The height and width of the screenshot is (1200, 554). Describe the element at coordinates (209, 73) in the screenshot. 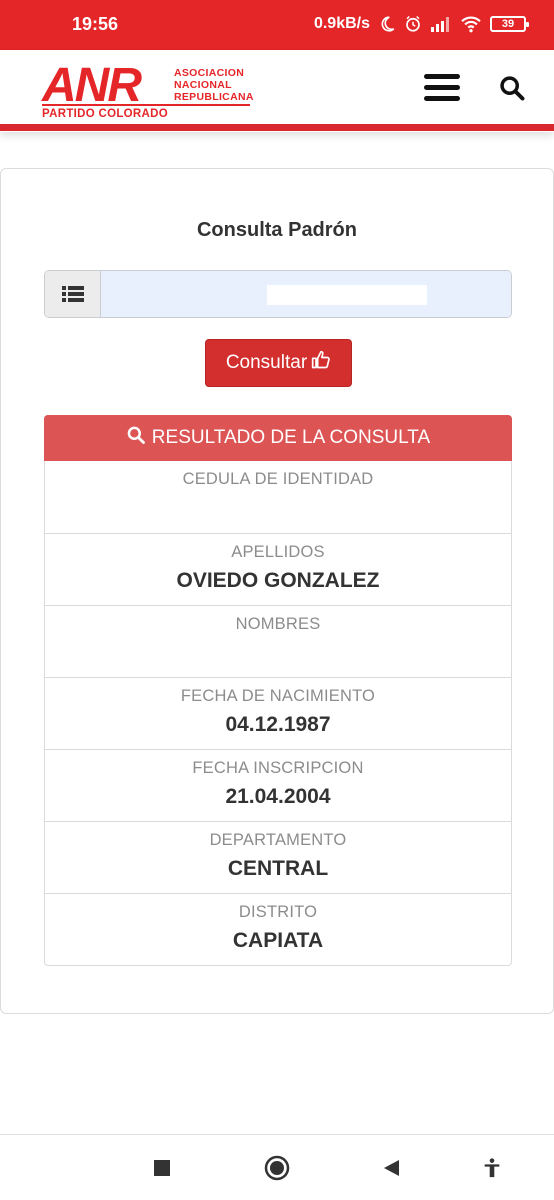

I see `logo-line-1: ASOCIACION` at that location.